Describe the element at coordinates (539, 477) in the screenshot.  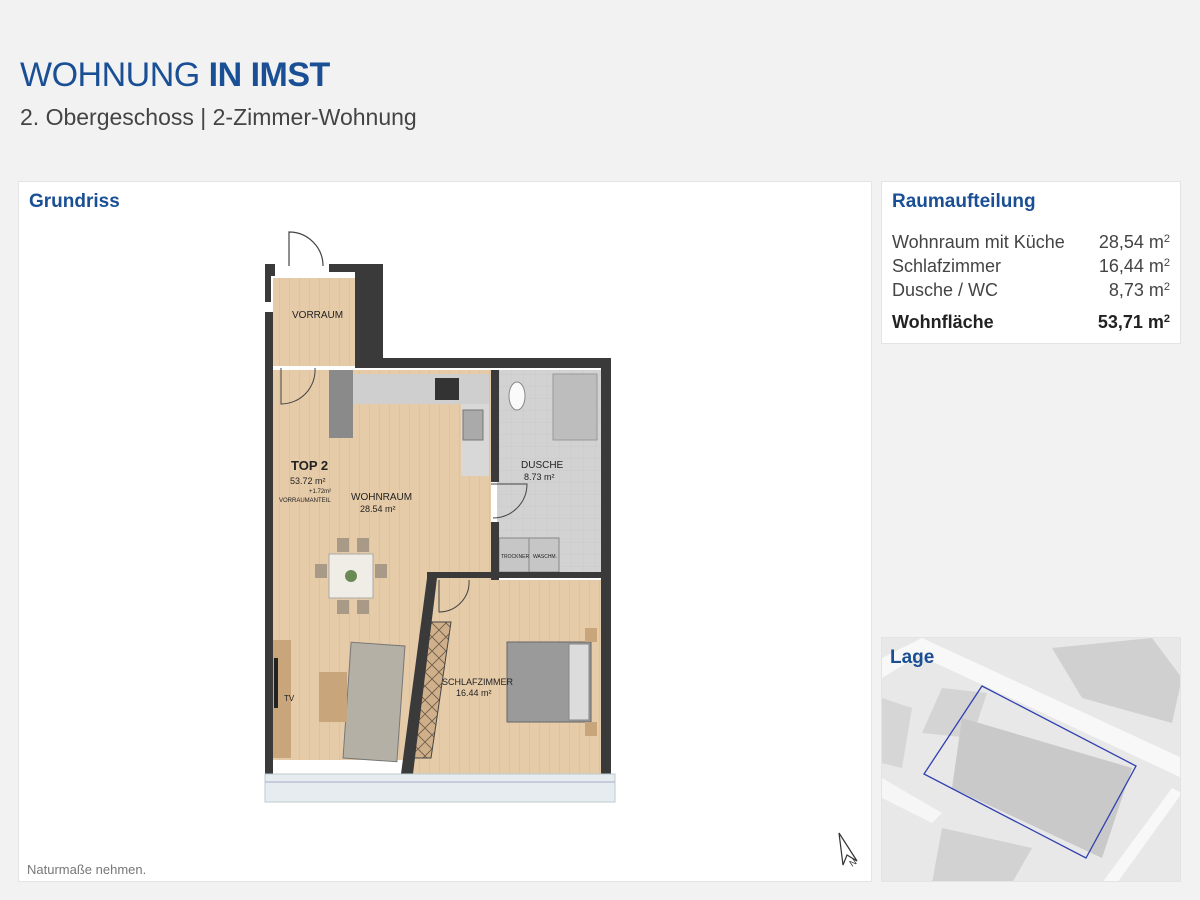
I see `label-dusche-area: 8.73 m²` at that location.